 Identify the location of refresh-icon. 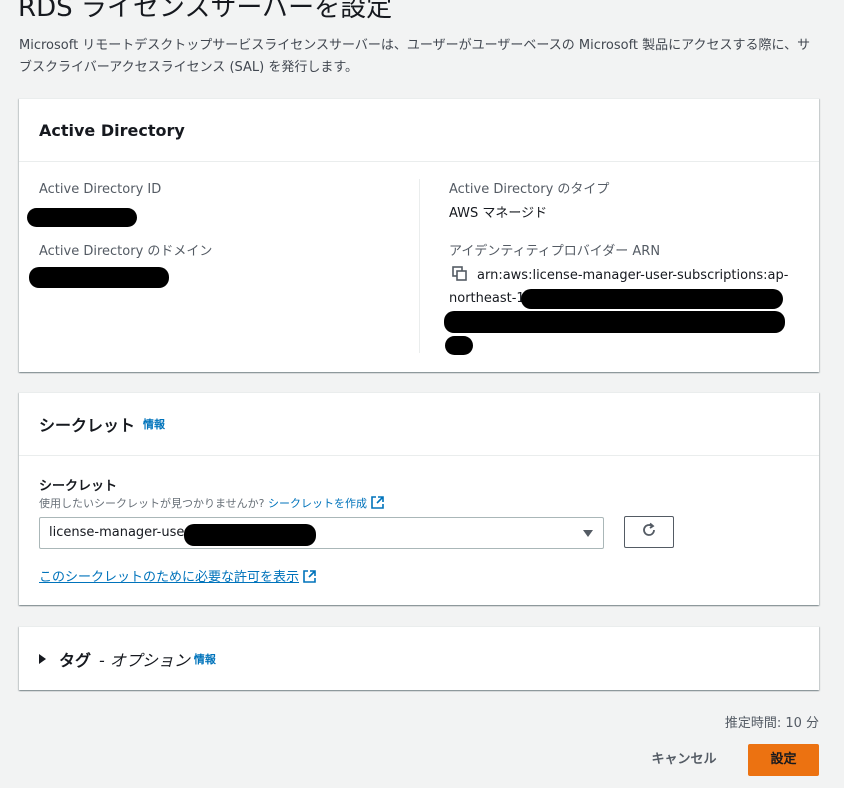
(649, 532).